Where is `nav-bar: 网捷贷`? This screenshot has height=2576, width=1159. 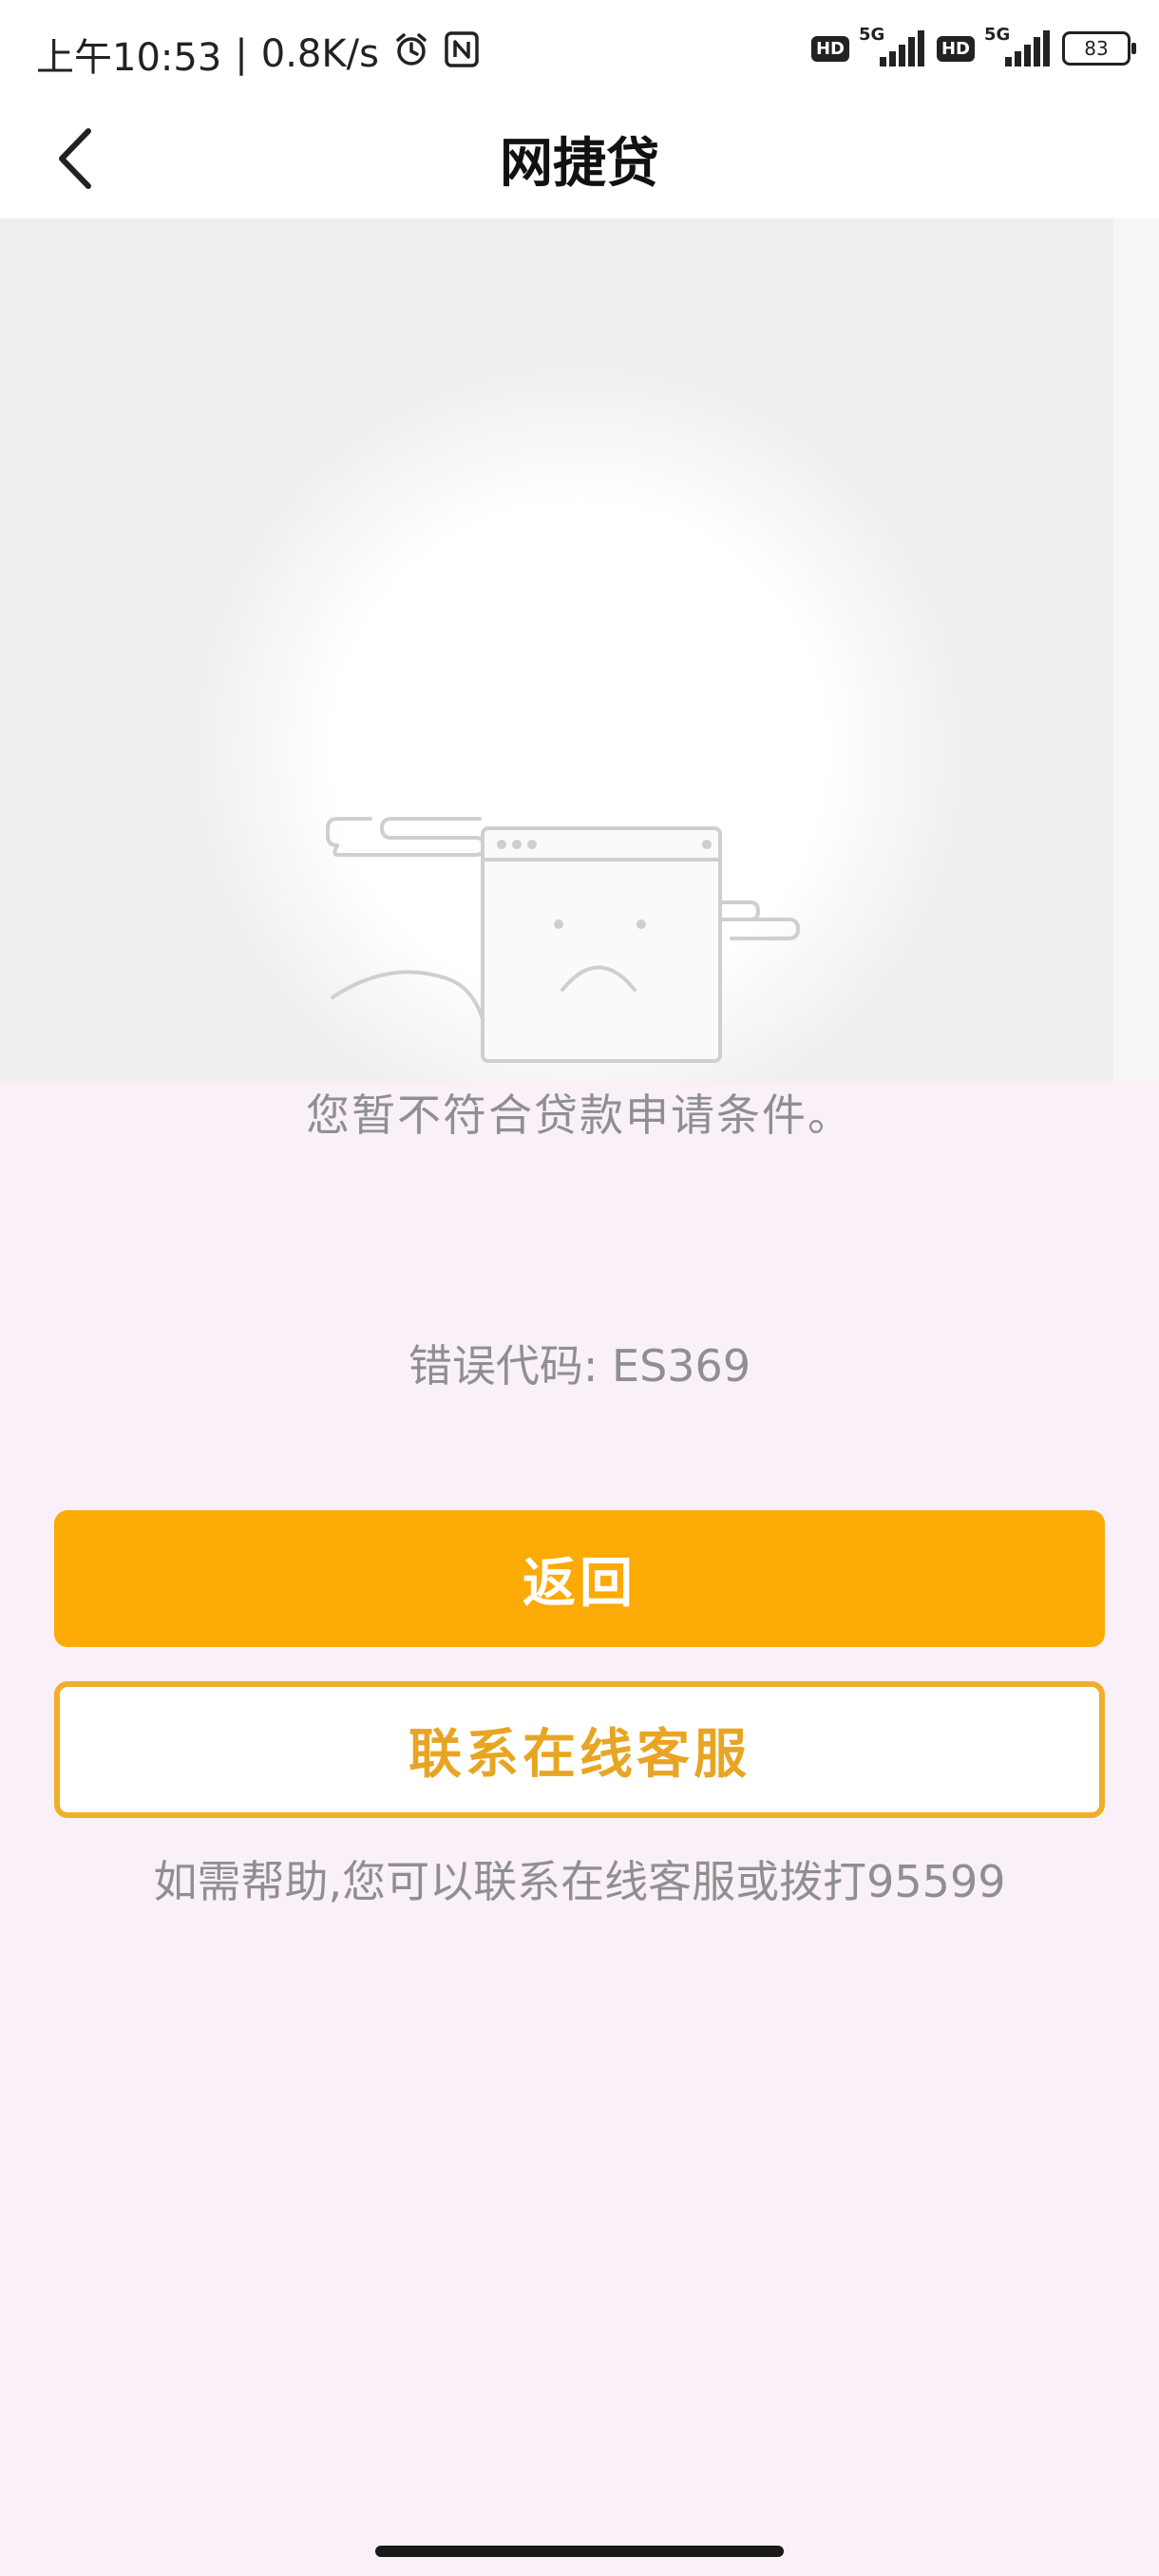
nav-bar: 网捷贷 is located at coordinates (579, 159).